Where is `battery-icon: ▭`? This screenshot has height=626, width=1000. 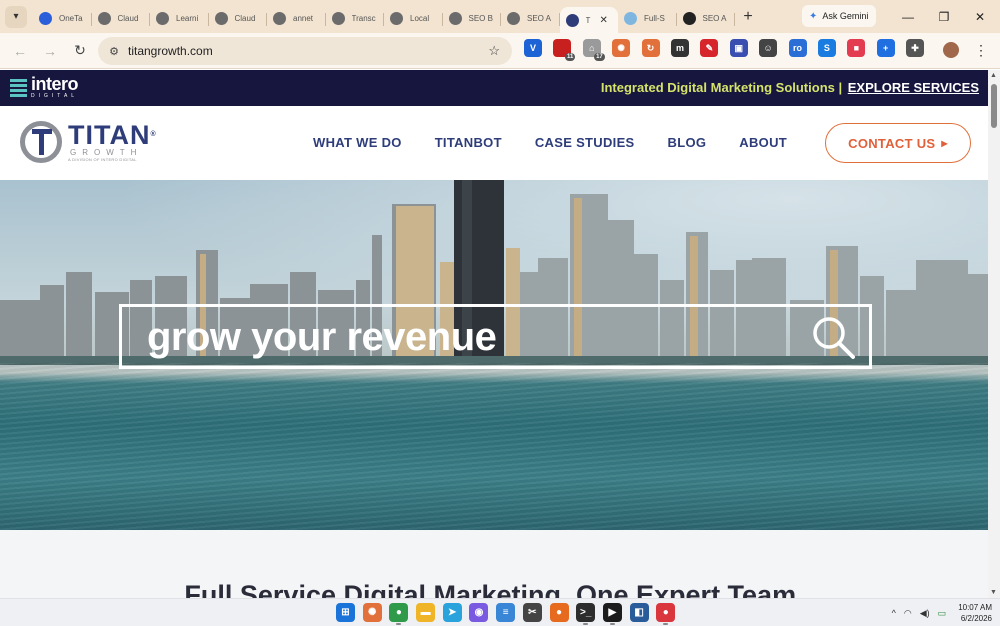 battery-icon: ▭ is located at coordinates (942, 613).